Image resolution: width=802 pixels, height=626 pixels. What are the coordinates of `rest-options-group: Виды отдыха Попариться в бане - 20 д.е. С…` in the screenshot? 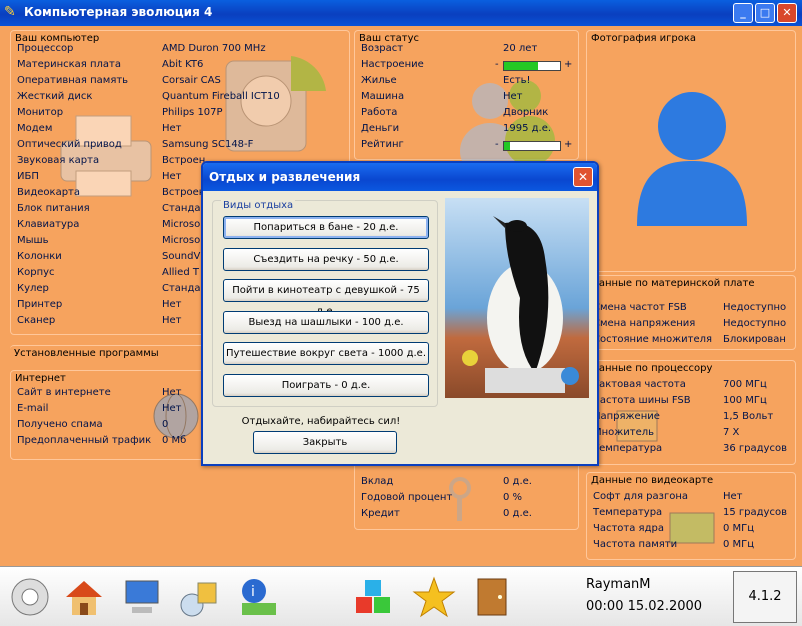 It's located at (325, 303).